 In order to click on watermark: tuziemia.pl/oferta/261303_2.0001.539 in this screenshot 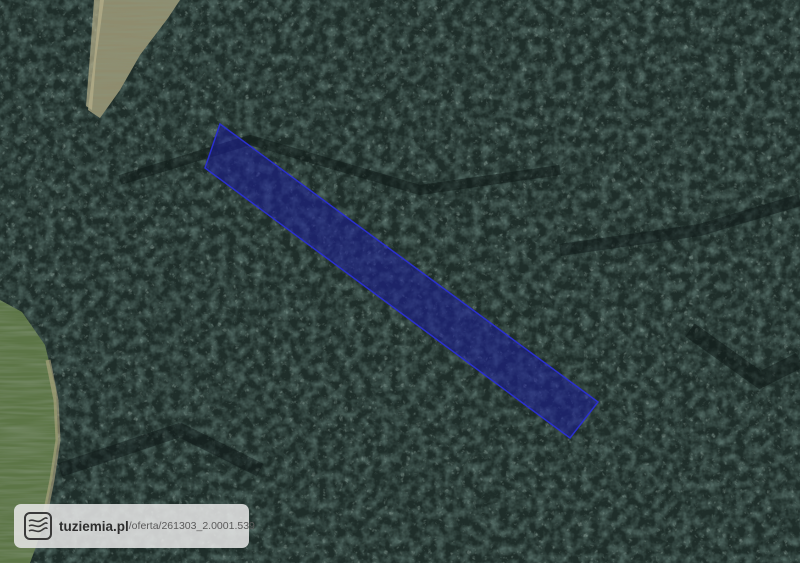, I will do `click(134, 526)`.